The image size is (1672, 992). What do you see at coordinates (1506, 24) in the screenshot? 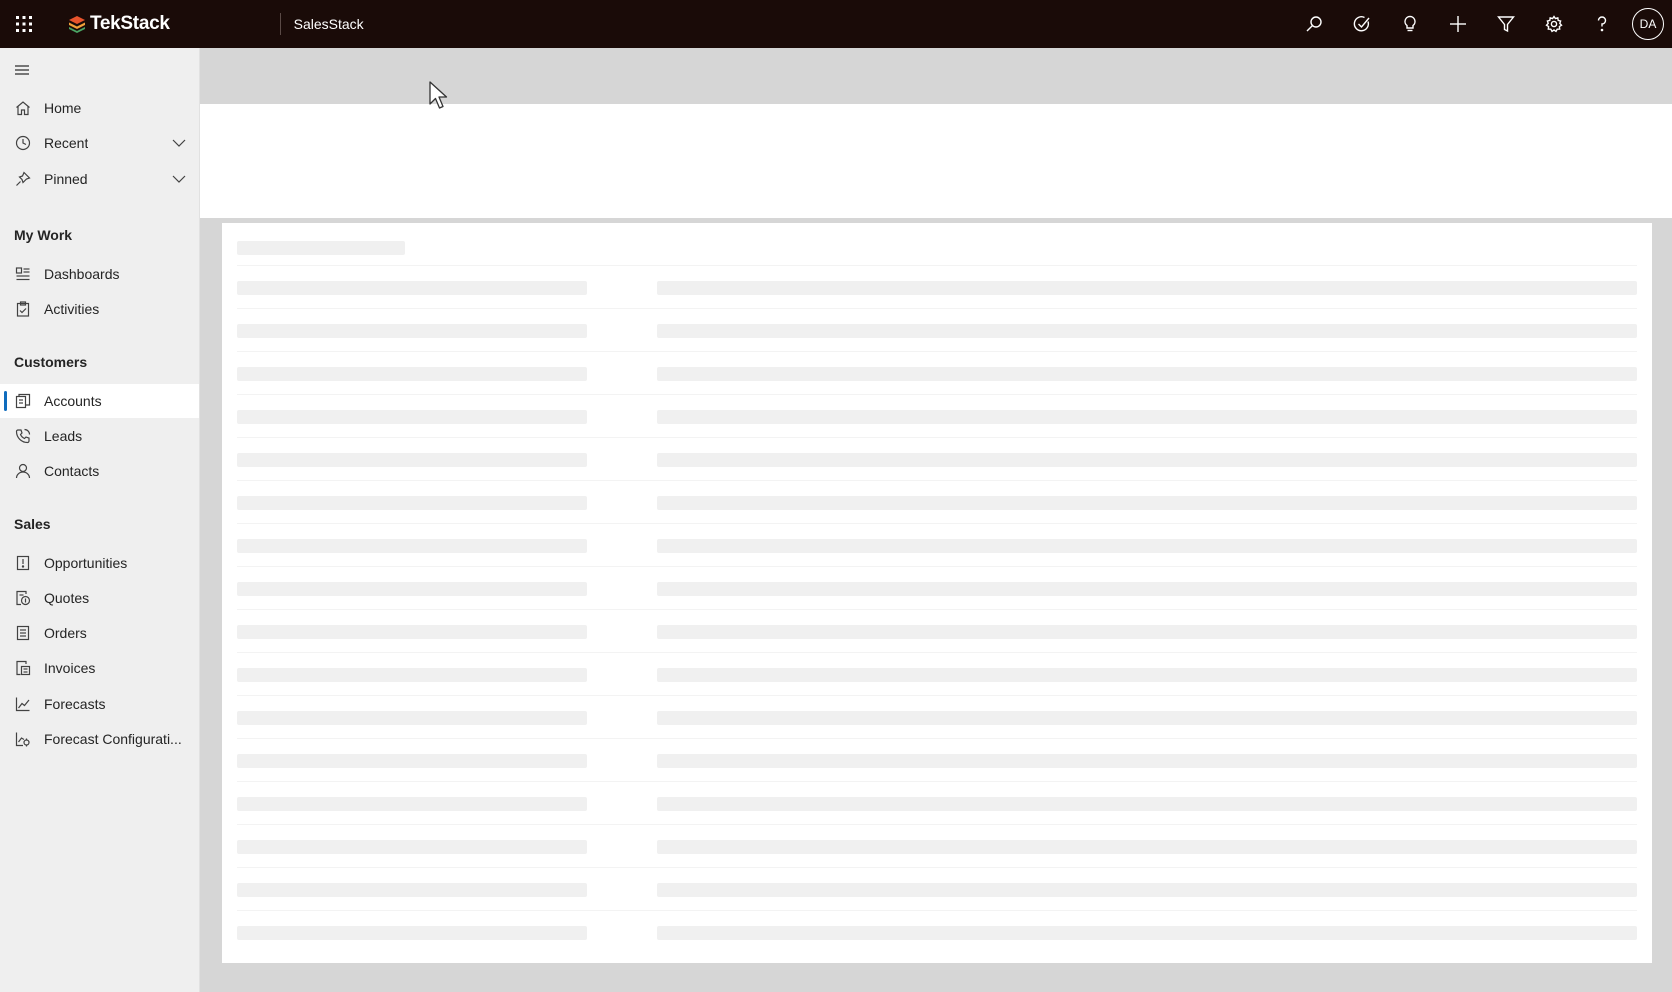
I see `filter-button` at bounding box center [1506, 24].